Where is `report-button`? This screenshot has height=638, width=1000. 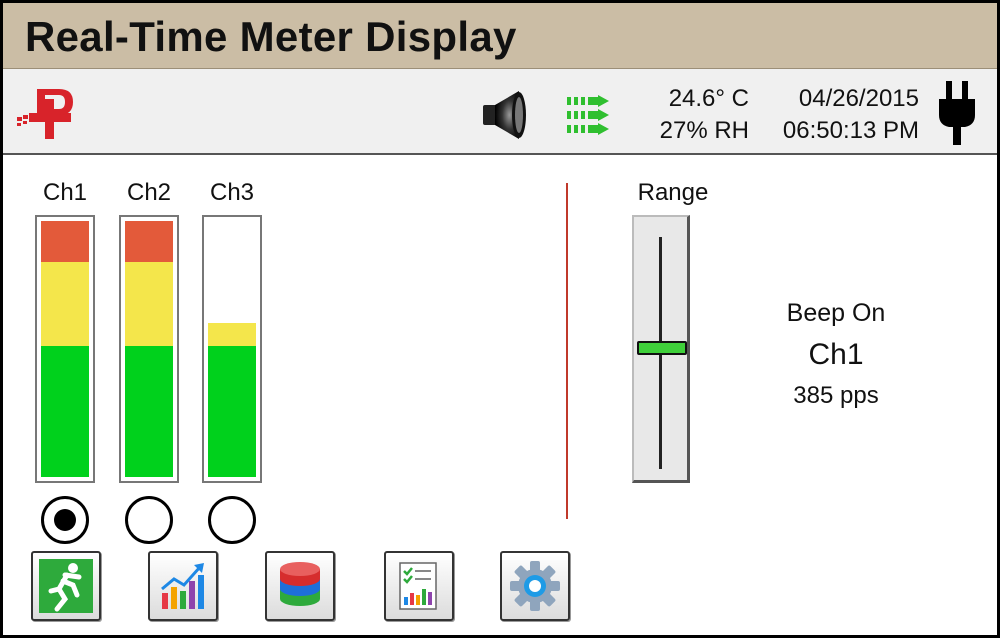
report-button is located at coordinates (419, 586).